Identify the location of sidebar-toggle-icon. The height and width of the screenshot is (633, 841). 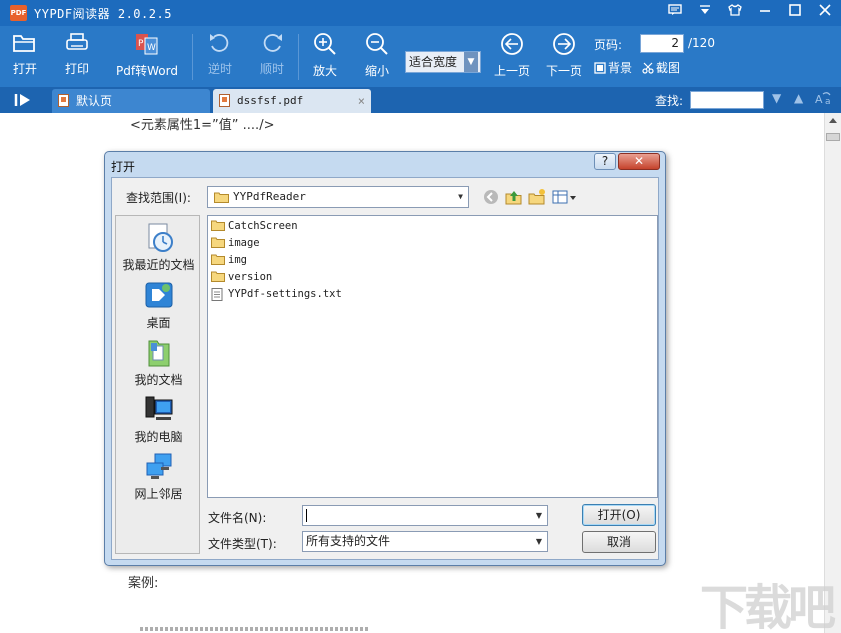
(23, 100).